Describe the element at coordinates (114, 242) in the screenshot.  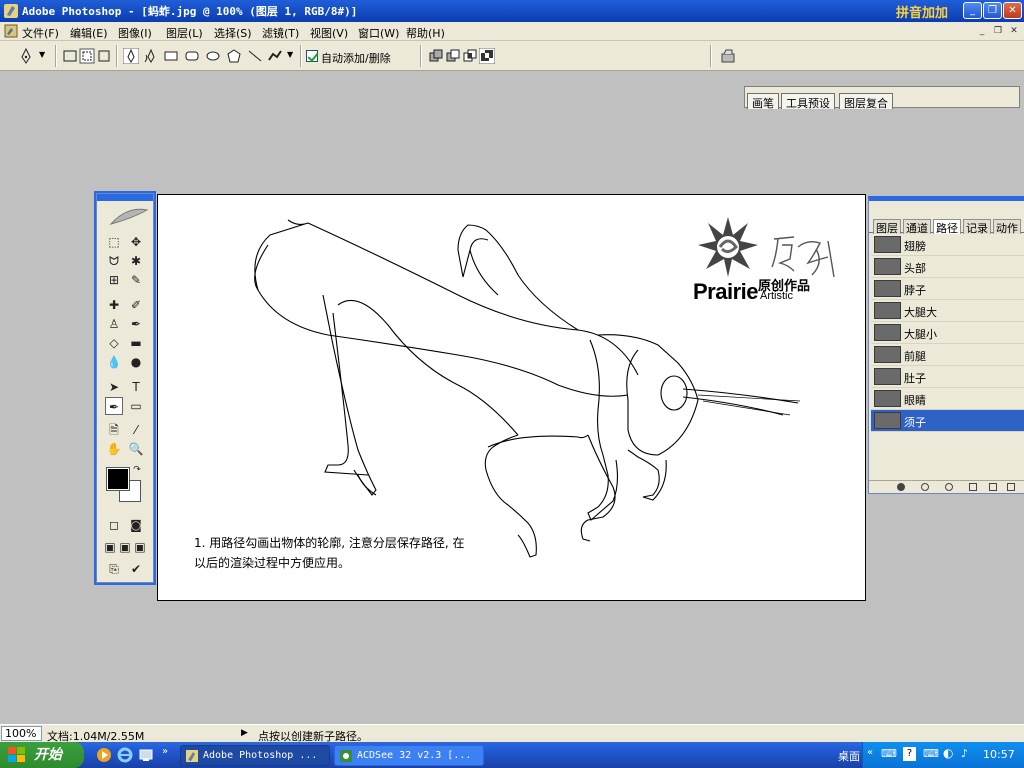
I see `marquee-tool-icon: ⬚` at that location.